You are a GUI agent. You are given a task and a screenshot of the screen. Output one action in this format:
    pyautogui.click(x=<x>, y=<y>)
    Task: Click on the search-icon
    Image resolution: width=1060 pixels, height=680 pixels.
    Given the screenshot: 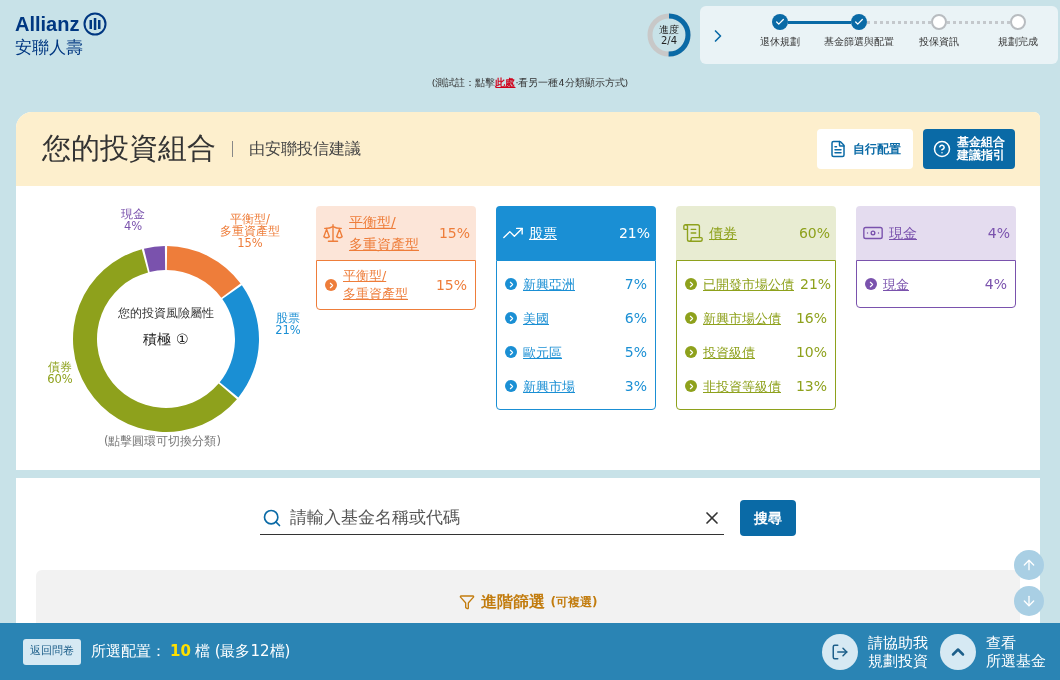 What is the action you would take?
    pyautogui.click(x=272, y=517)
    